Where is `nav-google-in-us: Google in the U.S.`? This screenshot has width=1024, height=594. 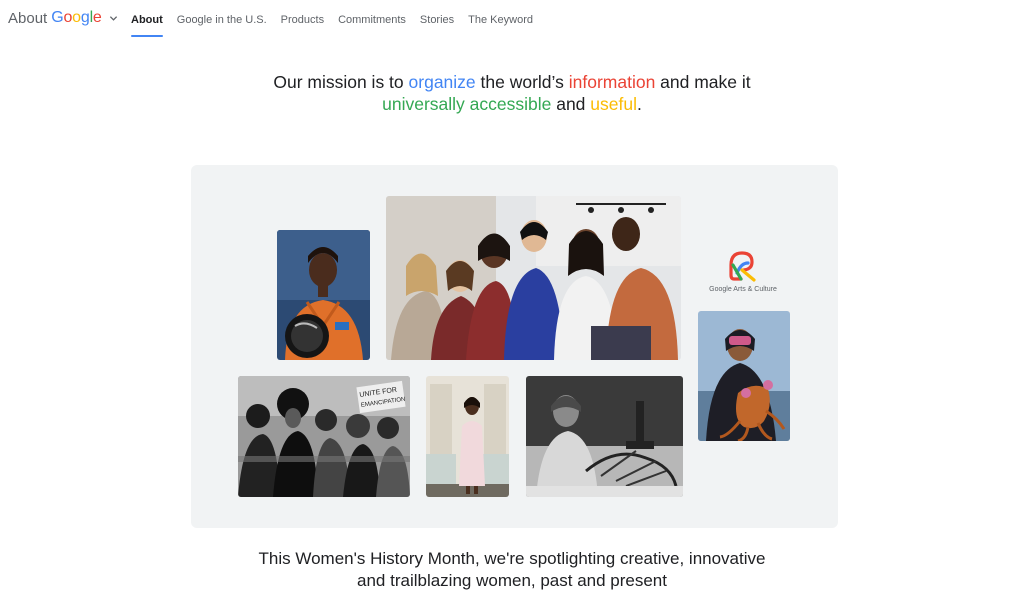
nav-google-in-us: Google in the U.S. is located at coordinates (222, 20).